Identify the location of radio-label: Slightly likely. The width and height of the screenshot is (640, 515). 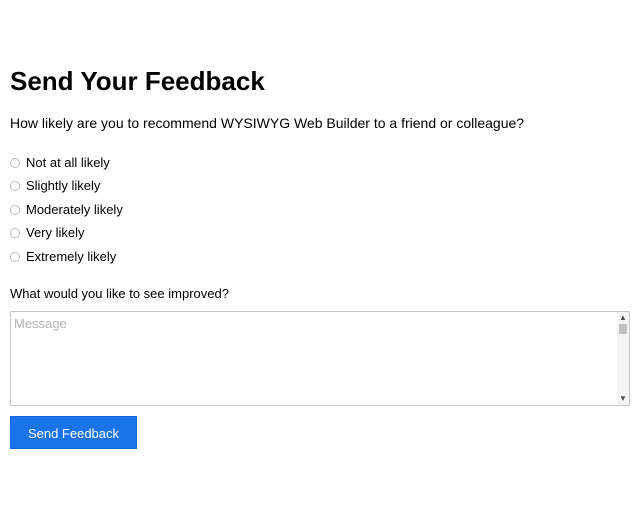
(63, 186).